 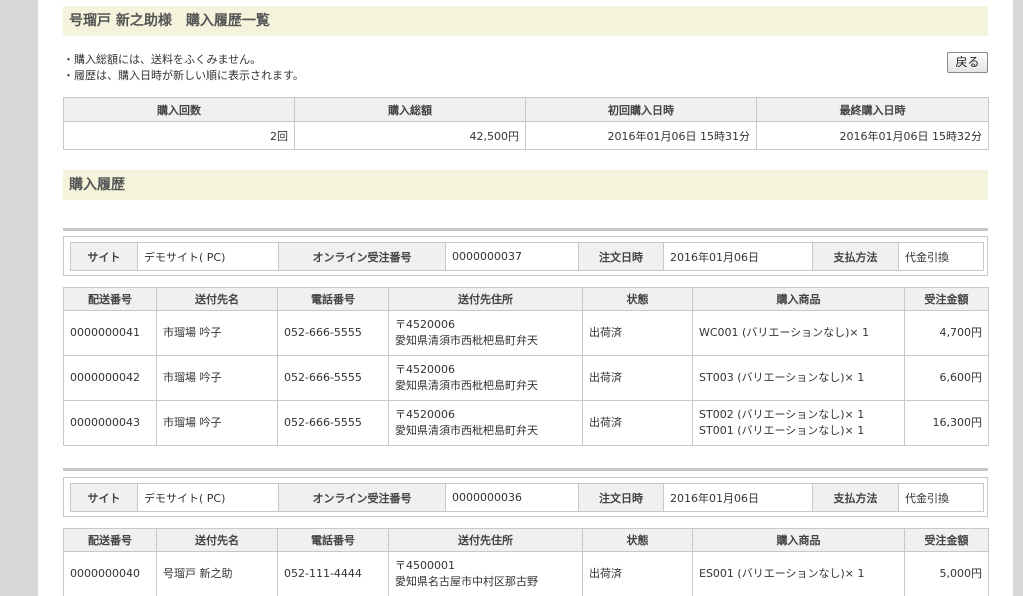 I want to click on amount: 5,000円, so click(x=946, y=573).